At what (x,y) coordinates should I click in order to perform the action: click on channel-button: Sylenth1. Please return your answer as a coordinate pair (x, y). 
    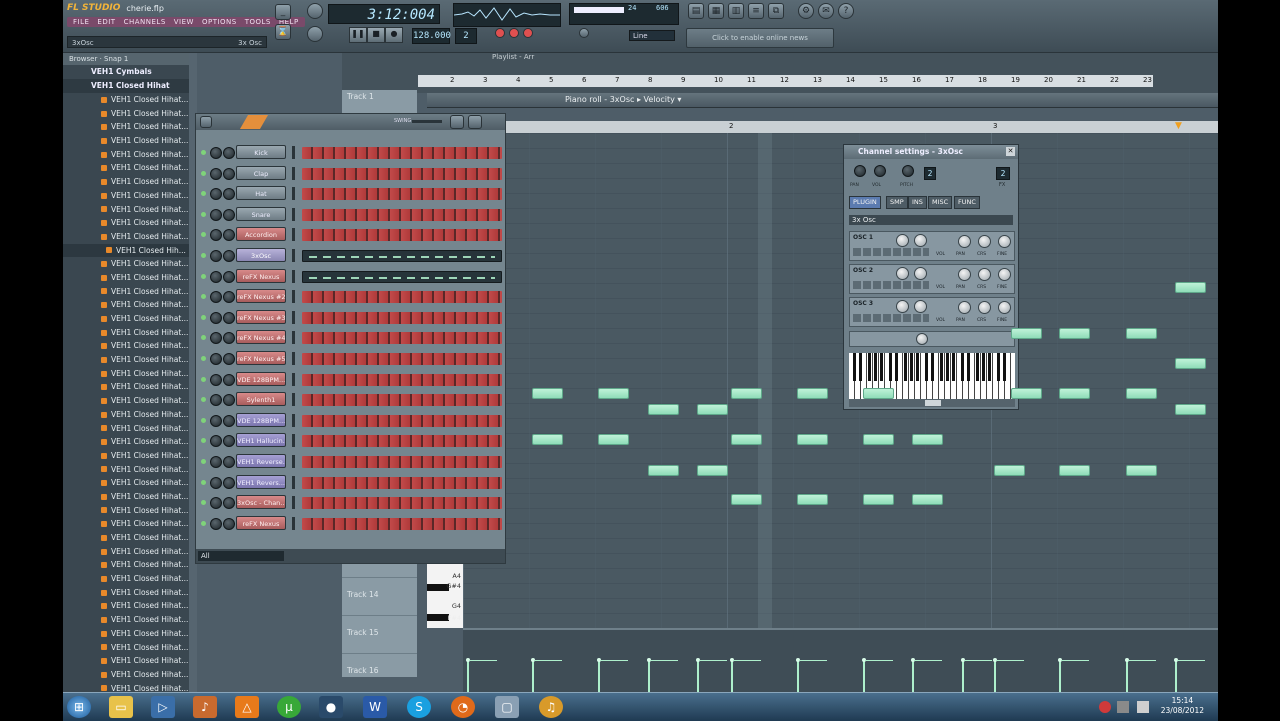
    Looking at the image, I should click on (261, 399).